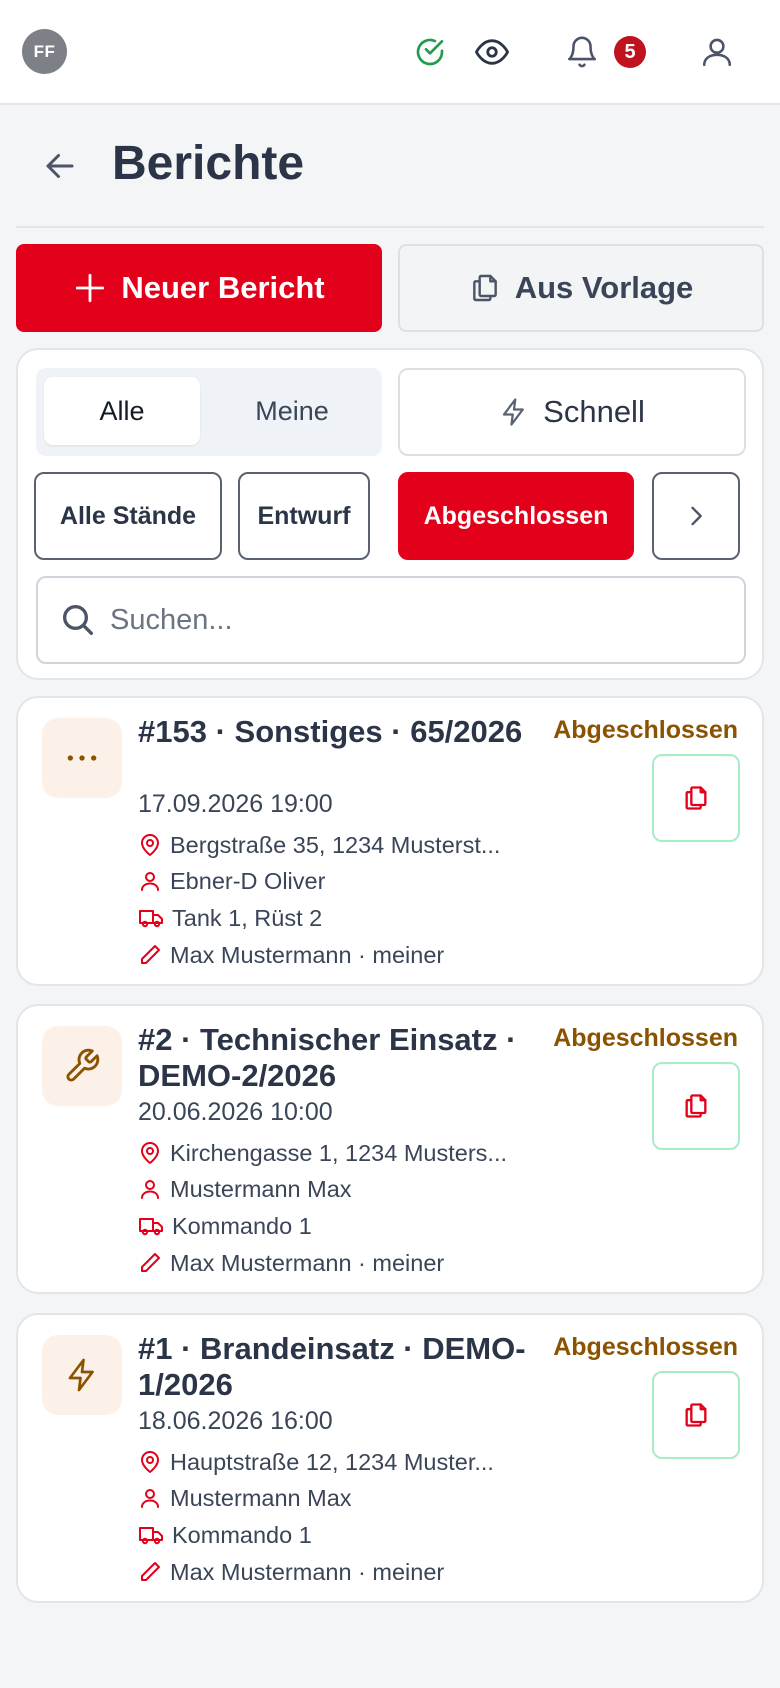 The width and height of the screenshot is (780, 1688). What do you see at coordinates (44, 51) in the screenshot?
I see `avatar: FF` at bounding box center [44, 51].